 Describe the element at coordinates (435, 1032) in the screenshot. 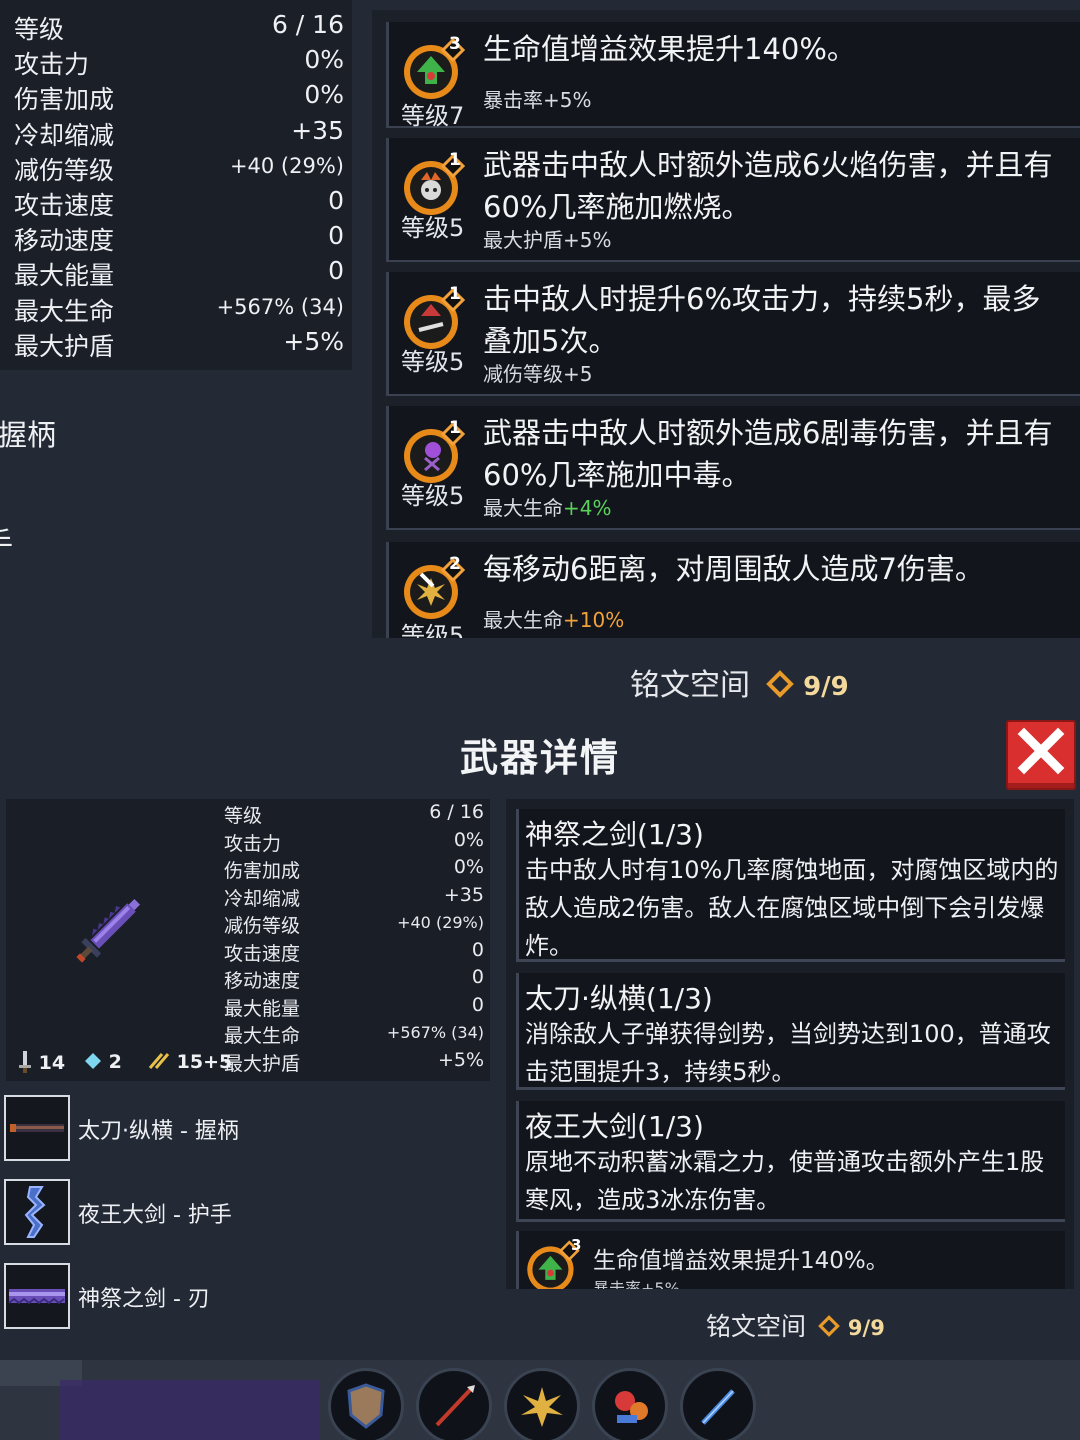

I see `weapon-stat-value: +567% (34)` at that location.